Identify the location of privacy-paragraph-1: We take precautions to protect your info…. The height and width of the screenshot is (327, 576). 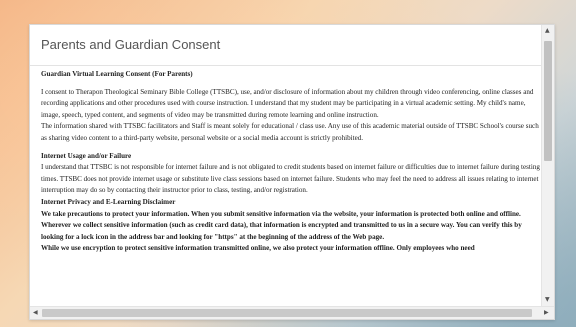
(281, 213).